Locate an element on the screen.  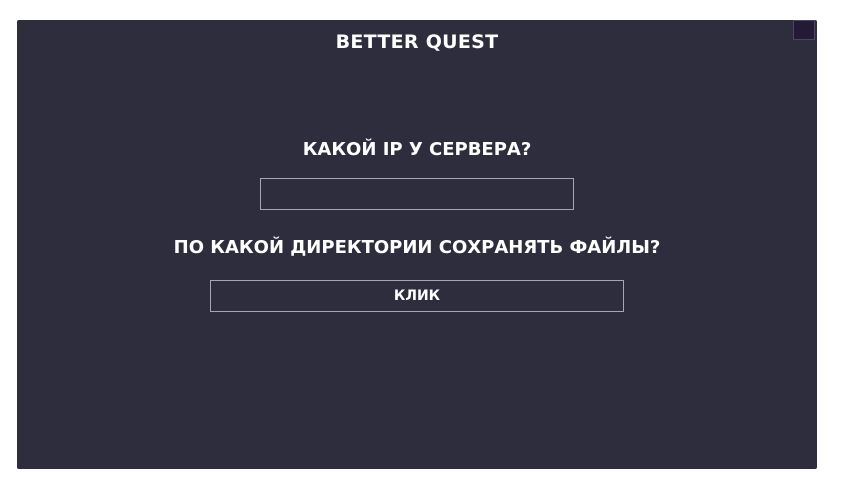
app-title: BETTER QUEST is located at coordinates (417, 42).